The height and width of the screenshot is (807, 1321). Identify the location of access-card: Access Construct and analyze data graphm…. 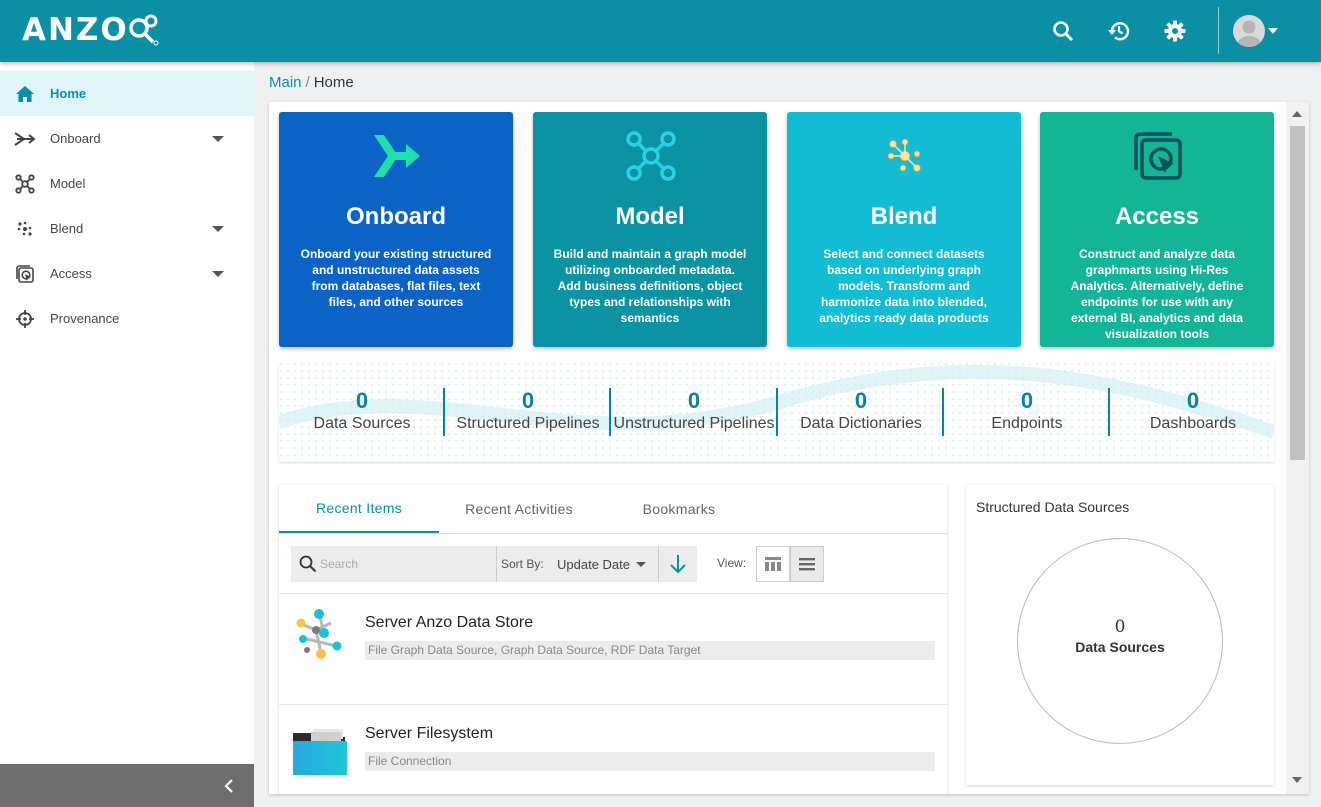
(1157, 229).